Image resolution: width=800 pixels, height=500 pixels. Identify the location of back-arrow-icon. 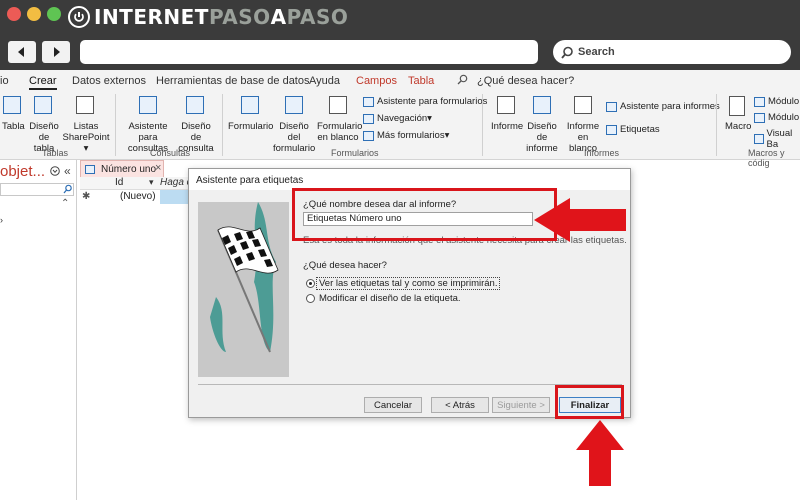
(21, 52).